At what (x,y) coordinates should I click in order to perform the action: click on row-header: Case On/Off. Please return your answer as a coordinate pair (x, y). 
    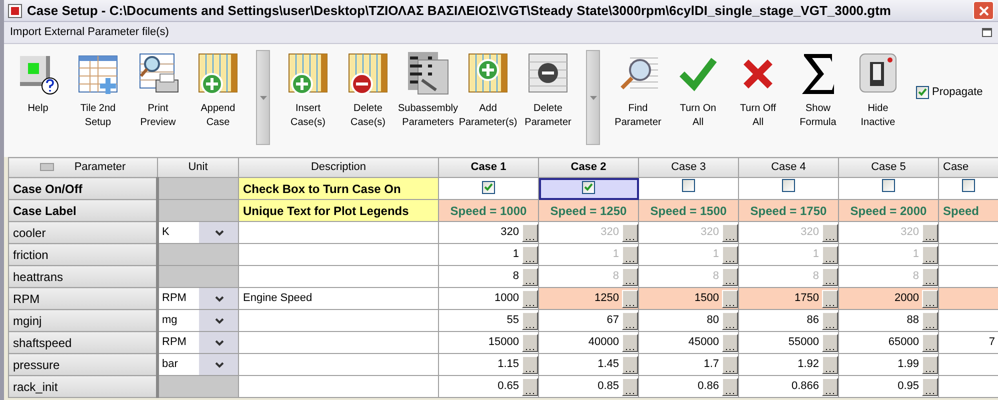
    Looking at the image, I should click on (83, 189).